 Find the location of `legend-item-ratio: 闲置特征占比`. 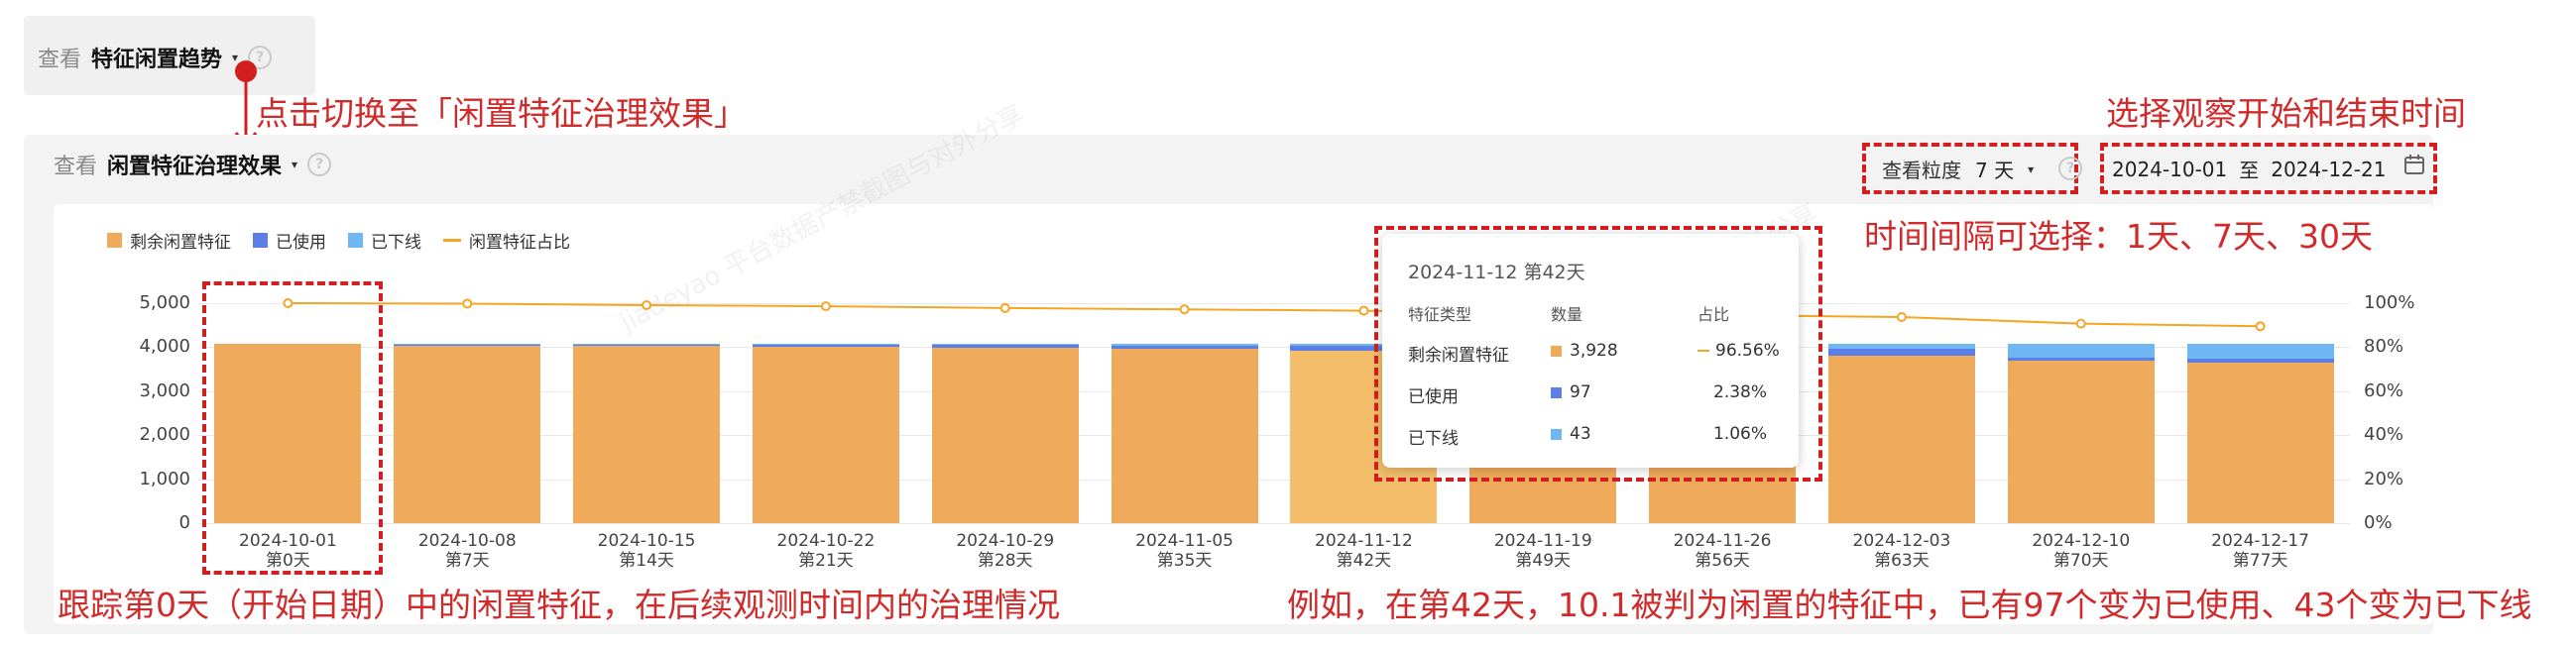

legend-item-ratio: 闲置特征占比 is located at coordinates (507, 240).